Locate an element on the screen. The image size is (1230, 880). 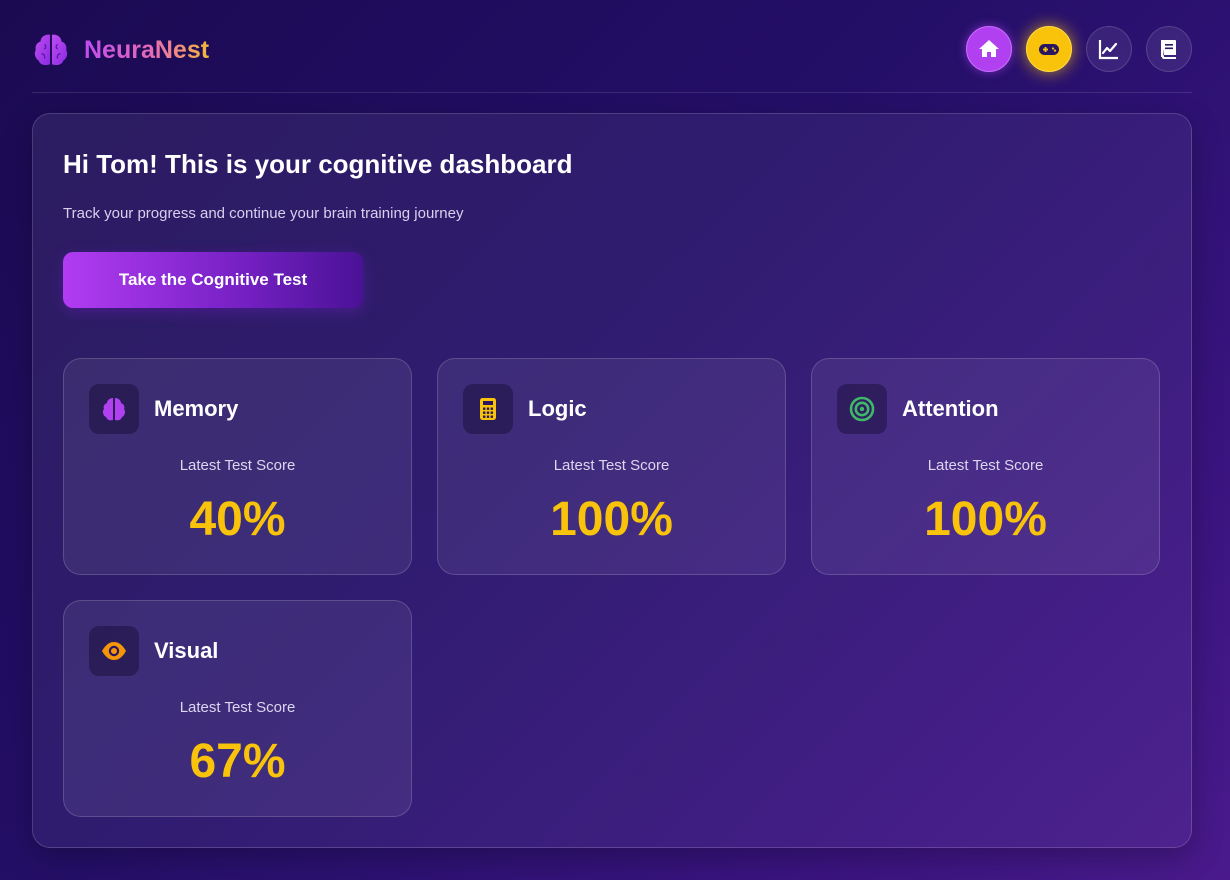
card-score: 40% is located at coordinates (237, 519).